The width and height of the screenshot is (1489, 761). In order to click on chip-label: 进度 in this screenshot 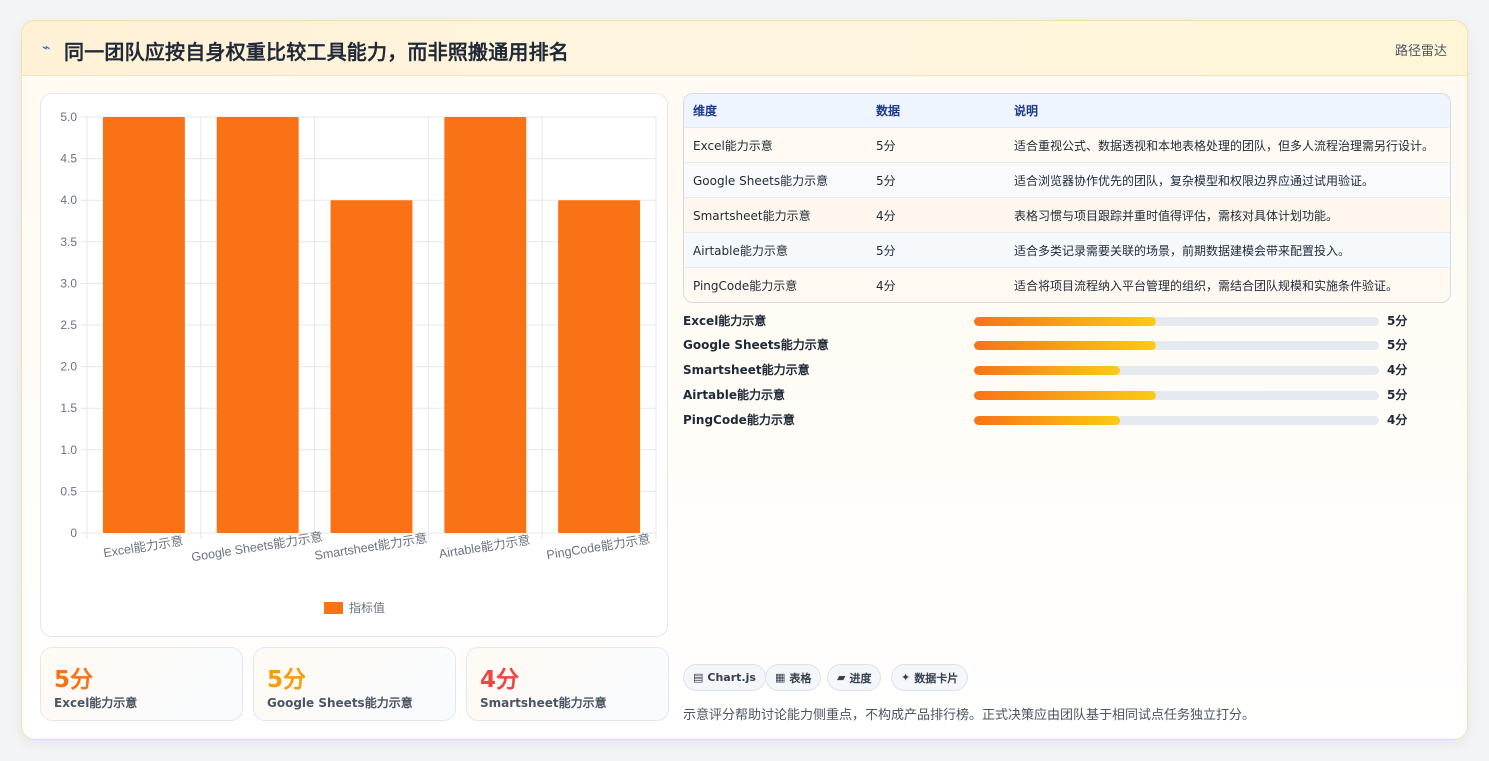, I will do `click(860, 678)`.